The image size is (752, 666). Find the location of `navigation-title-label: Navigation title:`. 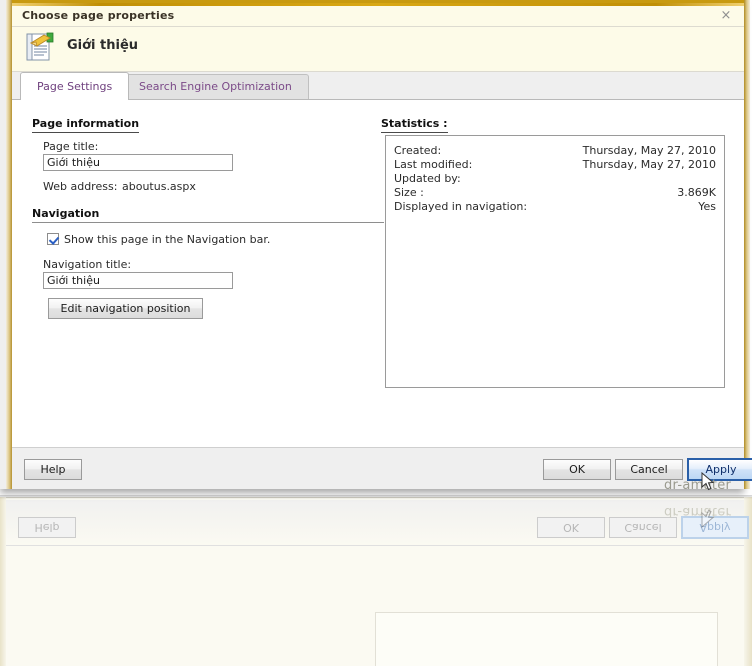

navigation-title-label: Navigation title: is located at coordinates (87, 264).